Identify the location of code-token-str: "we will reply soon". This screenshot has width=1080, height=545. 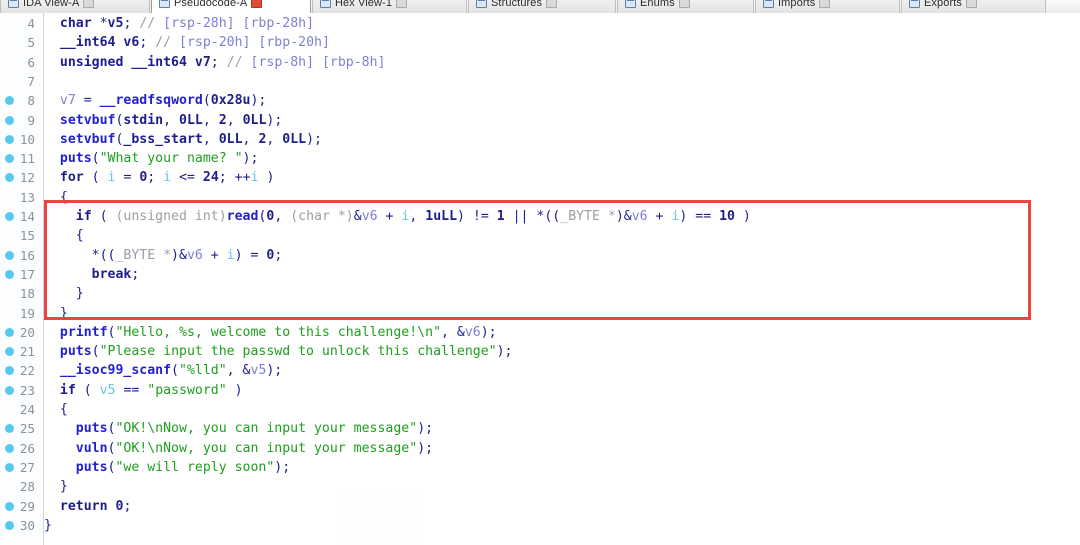
(195, 467).